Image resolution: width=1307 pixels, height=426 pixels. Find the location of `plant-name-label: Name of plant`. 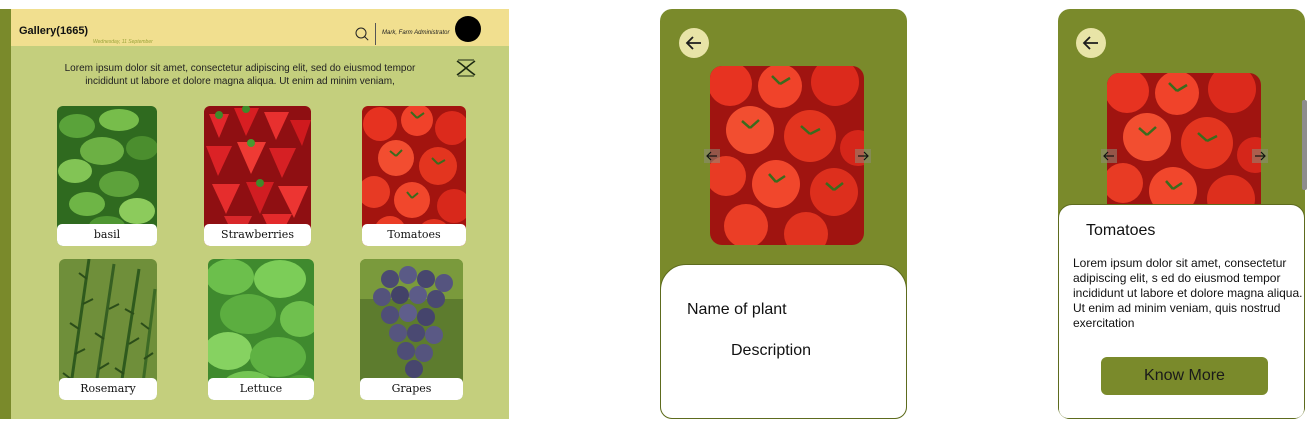

plant-name-label: Name of plant is located at coordinates (737, 309).